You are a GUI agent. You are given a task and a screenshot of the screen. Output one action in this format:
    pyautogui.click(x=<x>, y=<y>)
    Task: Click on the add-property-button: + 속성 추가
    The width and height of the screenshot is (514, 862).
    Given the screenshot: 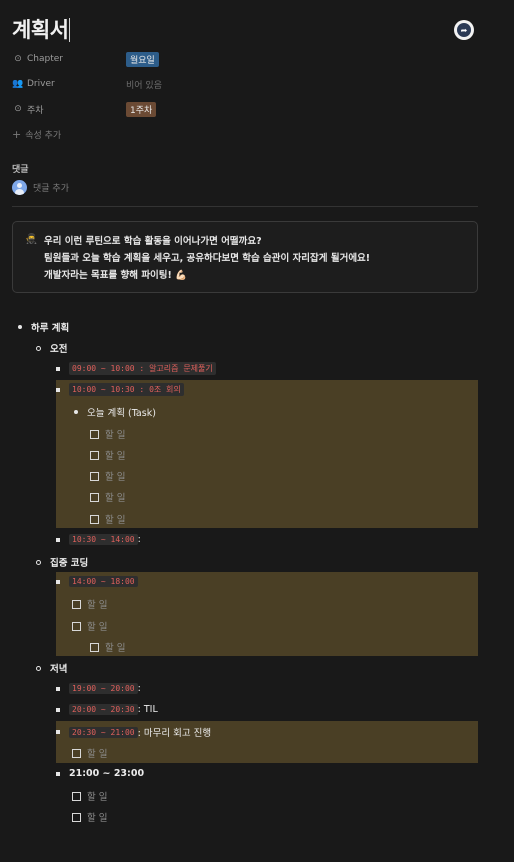 What is the action you would take?
    pyautogui.click(x=242, y=134)
    